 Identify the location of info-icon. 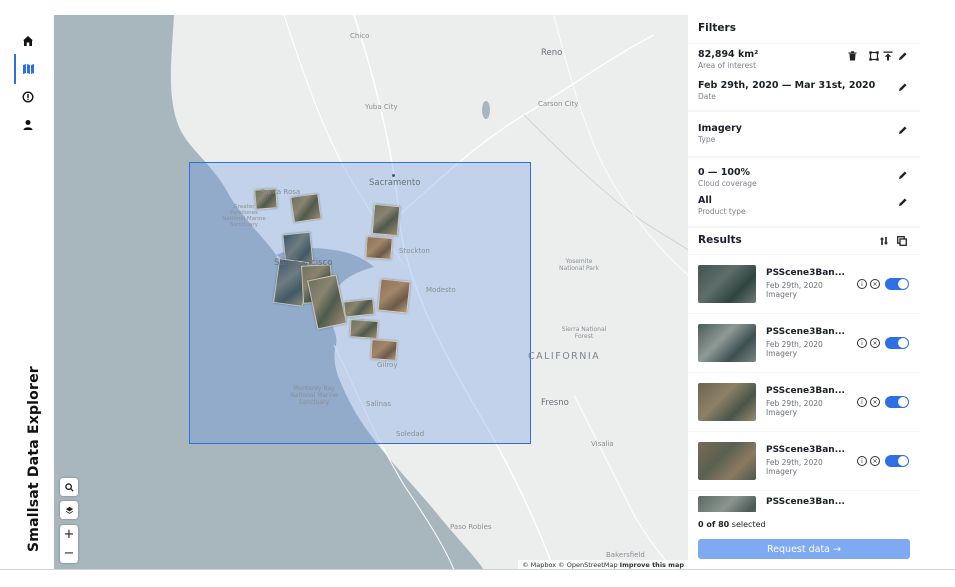
(28, 97).